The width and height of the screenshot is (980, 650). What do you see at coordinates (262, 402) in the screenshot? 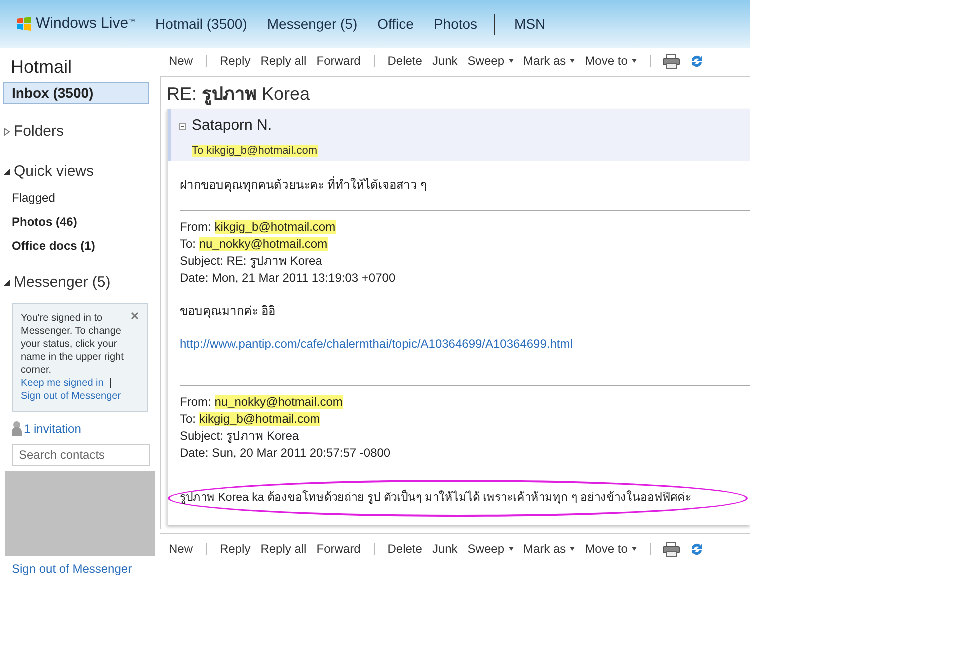
I see `quoted-header-line: From: nu_nokky@hotmail.com` at bounding box center [262, 402].